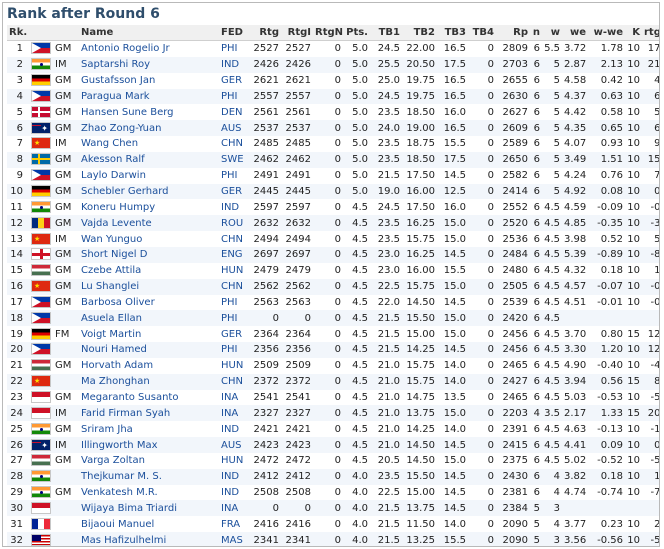 The width and height of the screenshot is (664, 549). I want to click on k-cell: 10, so click(633, 128).